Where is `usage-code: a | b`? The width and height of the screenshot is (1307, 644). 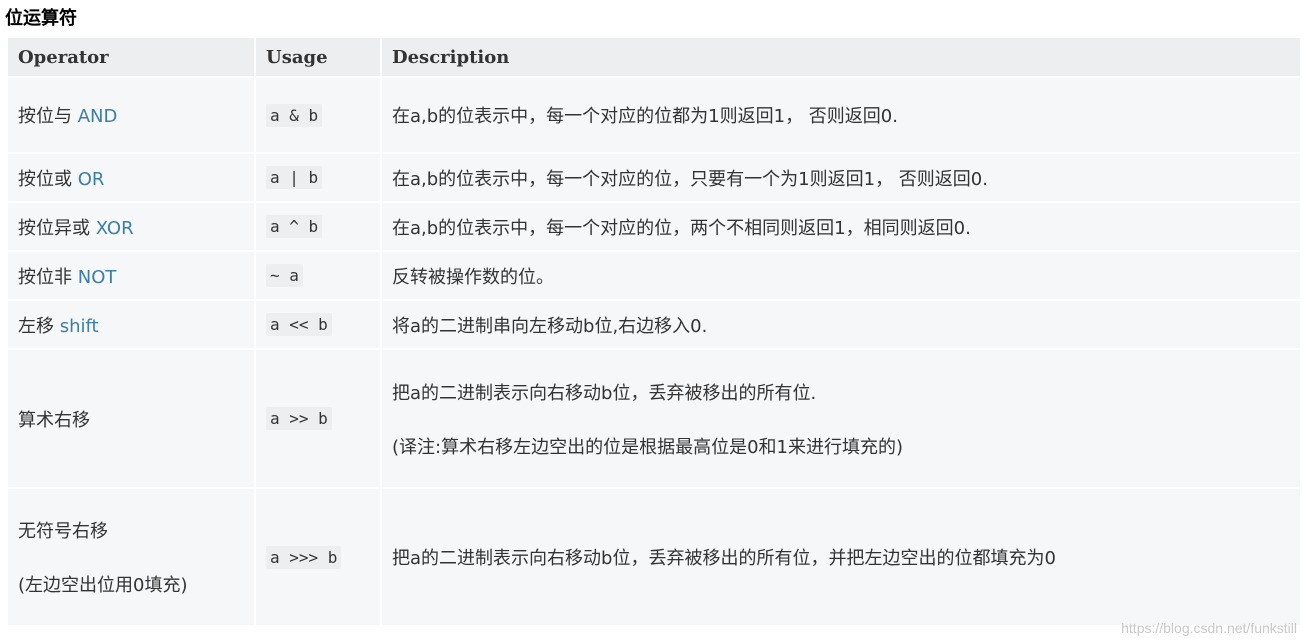 usage-code: a | b is located at coordinates (294, 177).